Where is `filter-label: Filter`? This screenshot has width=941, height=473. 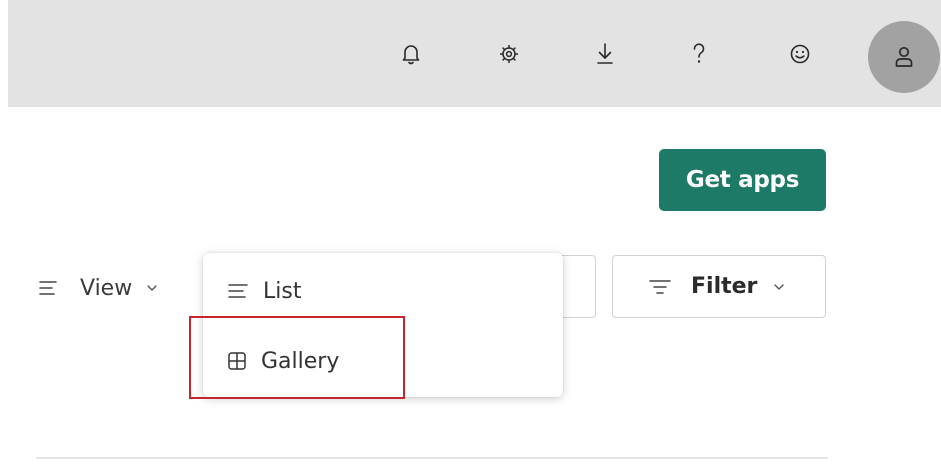
filter-label: Filter is located at coordinates (724, 286).